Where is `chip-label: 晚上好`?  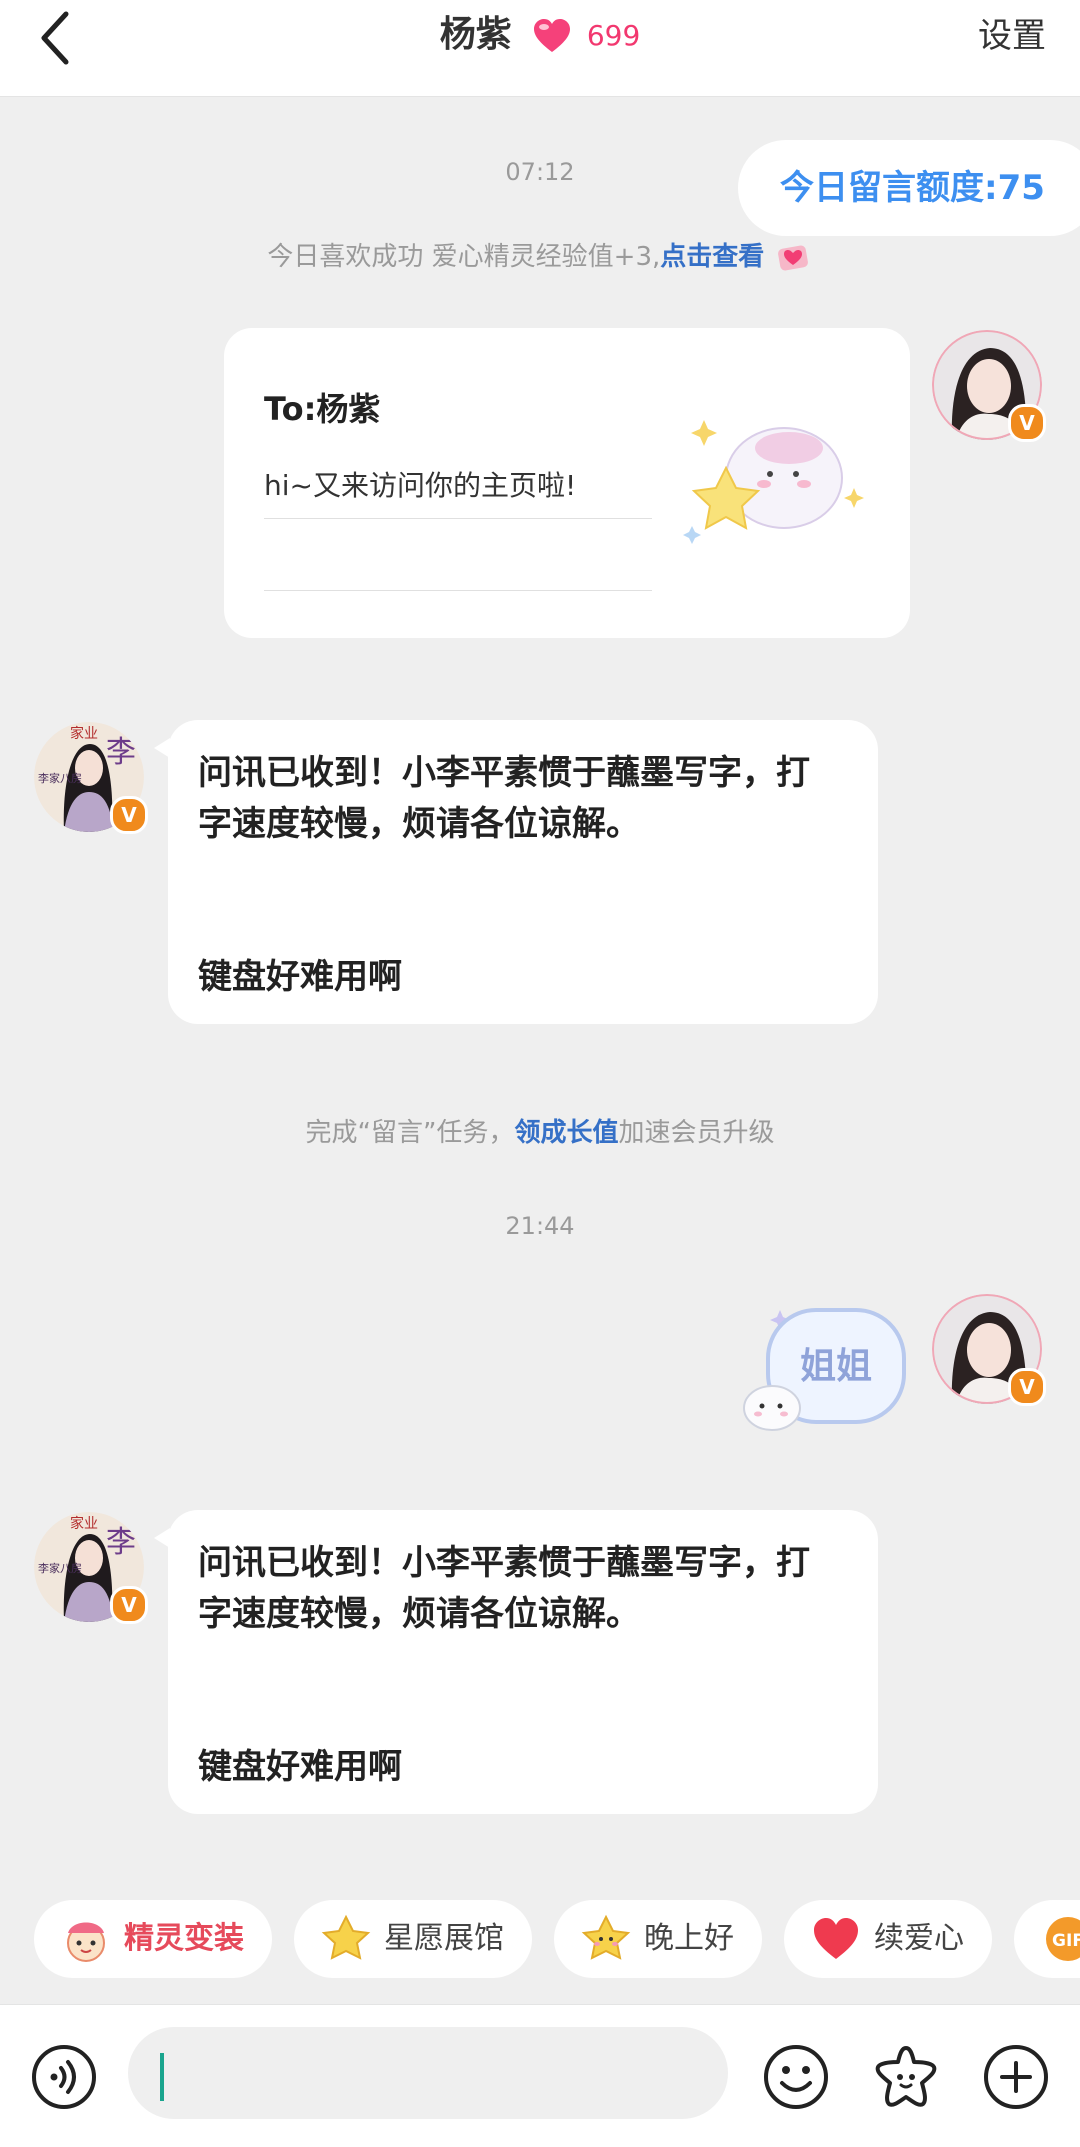
chip-label: 晚上好 is located at coordinates (689, 1938).